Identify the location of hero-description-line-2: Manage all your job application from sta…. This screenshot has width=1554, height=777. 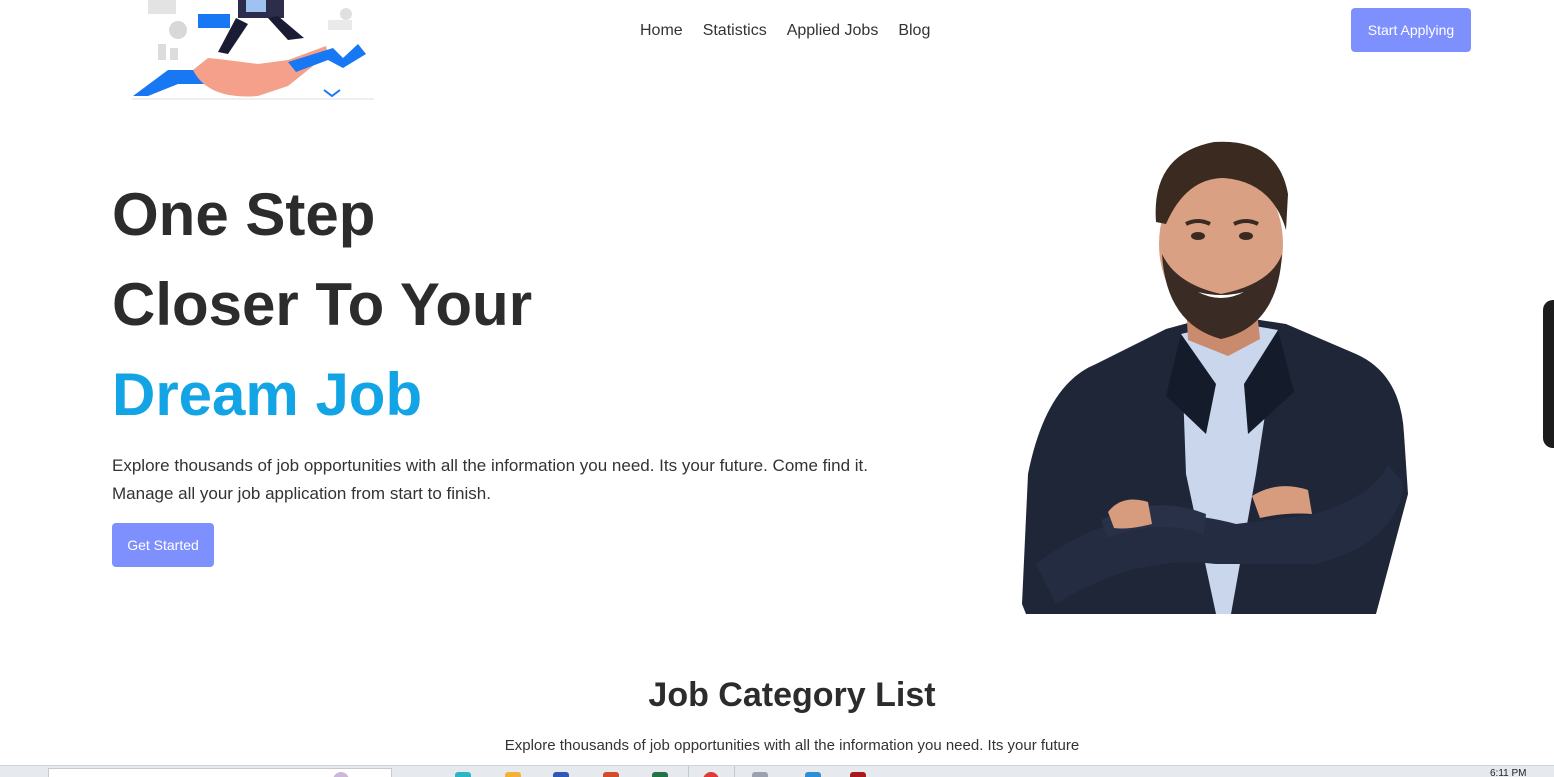
(301, 493).